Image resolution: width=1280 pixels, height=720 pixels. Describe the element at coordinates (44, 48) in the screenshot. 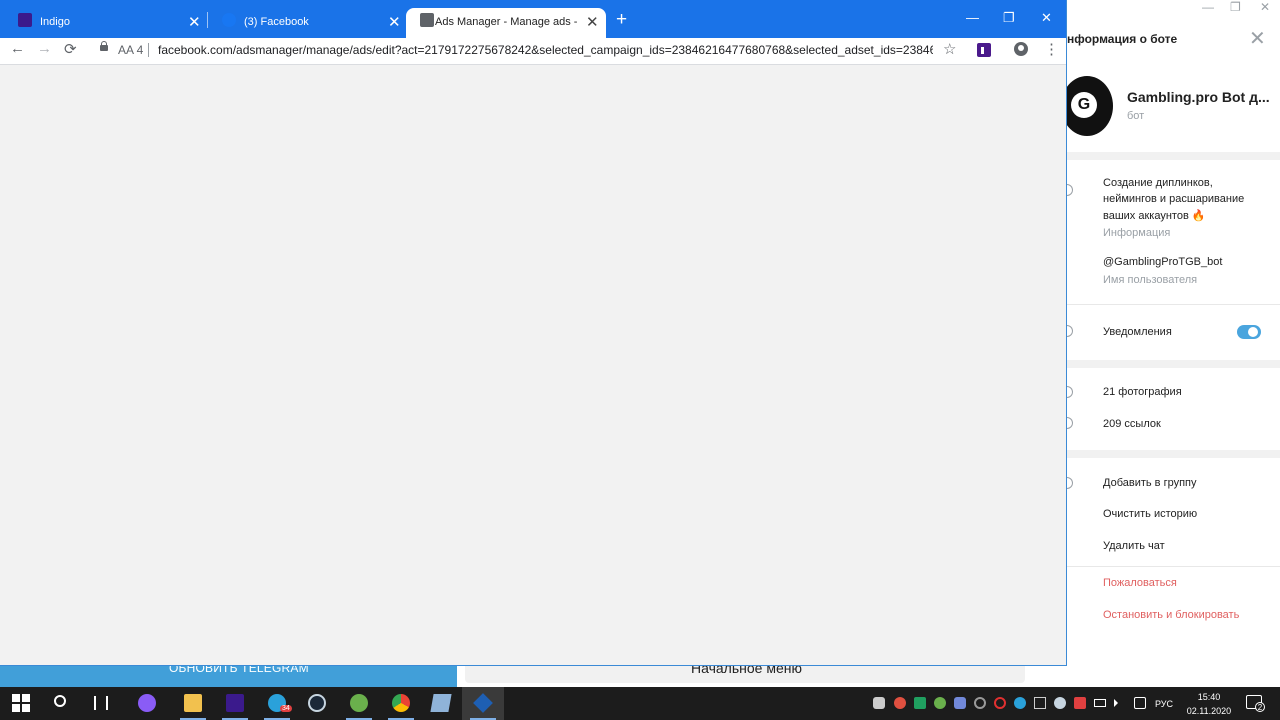

I see `forward-button: →` at that location.